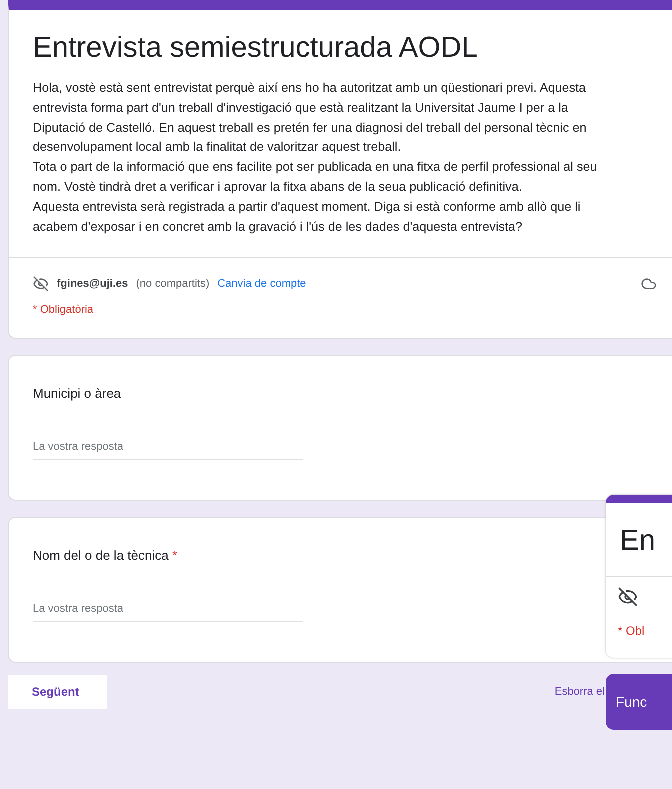  Describe the element at coordinates (631, 631) in the screenshot. I see `overlay-required-note: * Obl` at that location.